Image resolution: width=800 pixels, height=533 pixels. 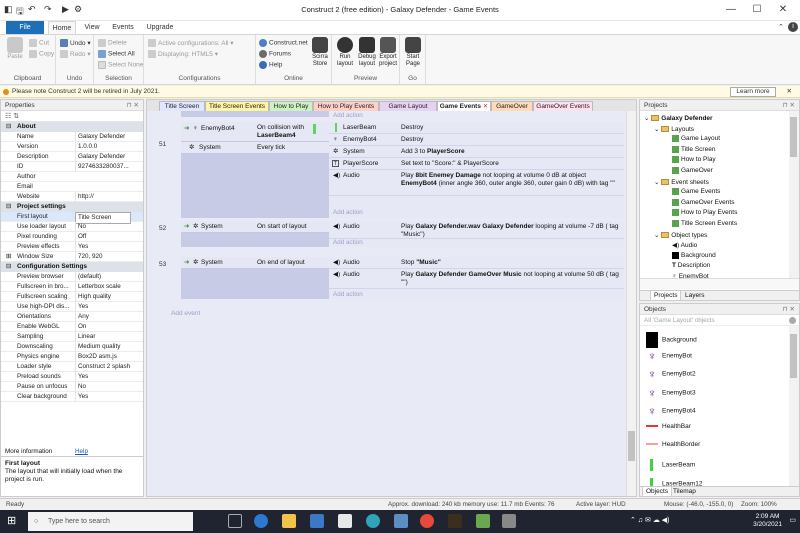 What do you see at coordinates (783, 10) in the screenshot?
I see `close-button: ✕` at bounding box center [783, 10].